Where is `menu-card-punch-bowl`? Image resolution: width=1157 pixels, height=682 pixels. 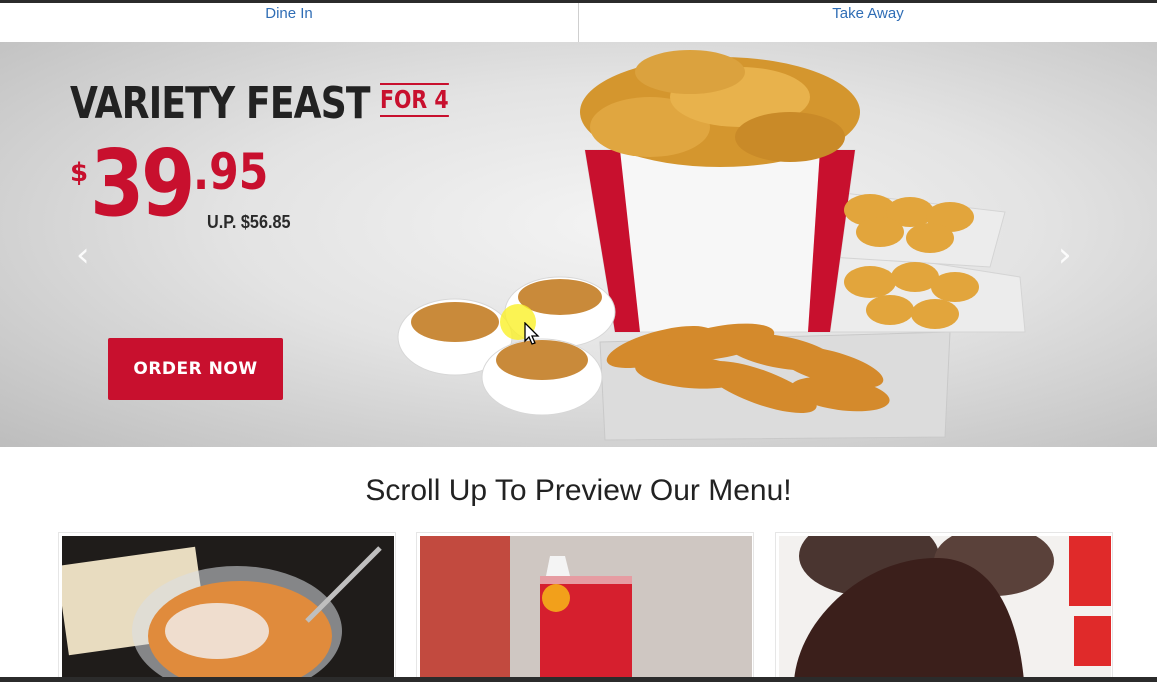 menu-card-punch-bowl is located at coordinates (227, 607).